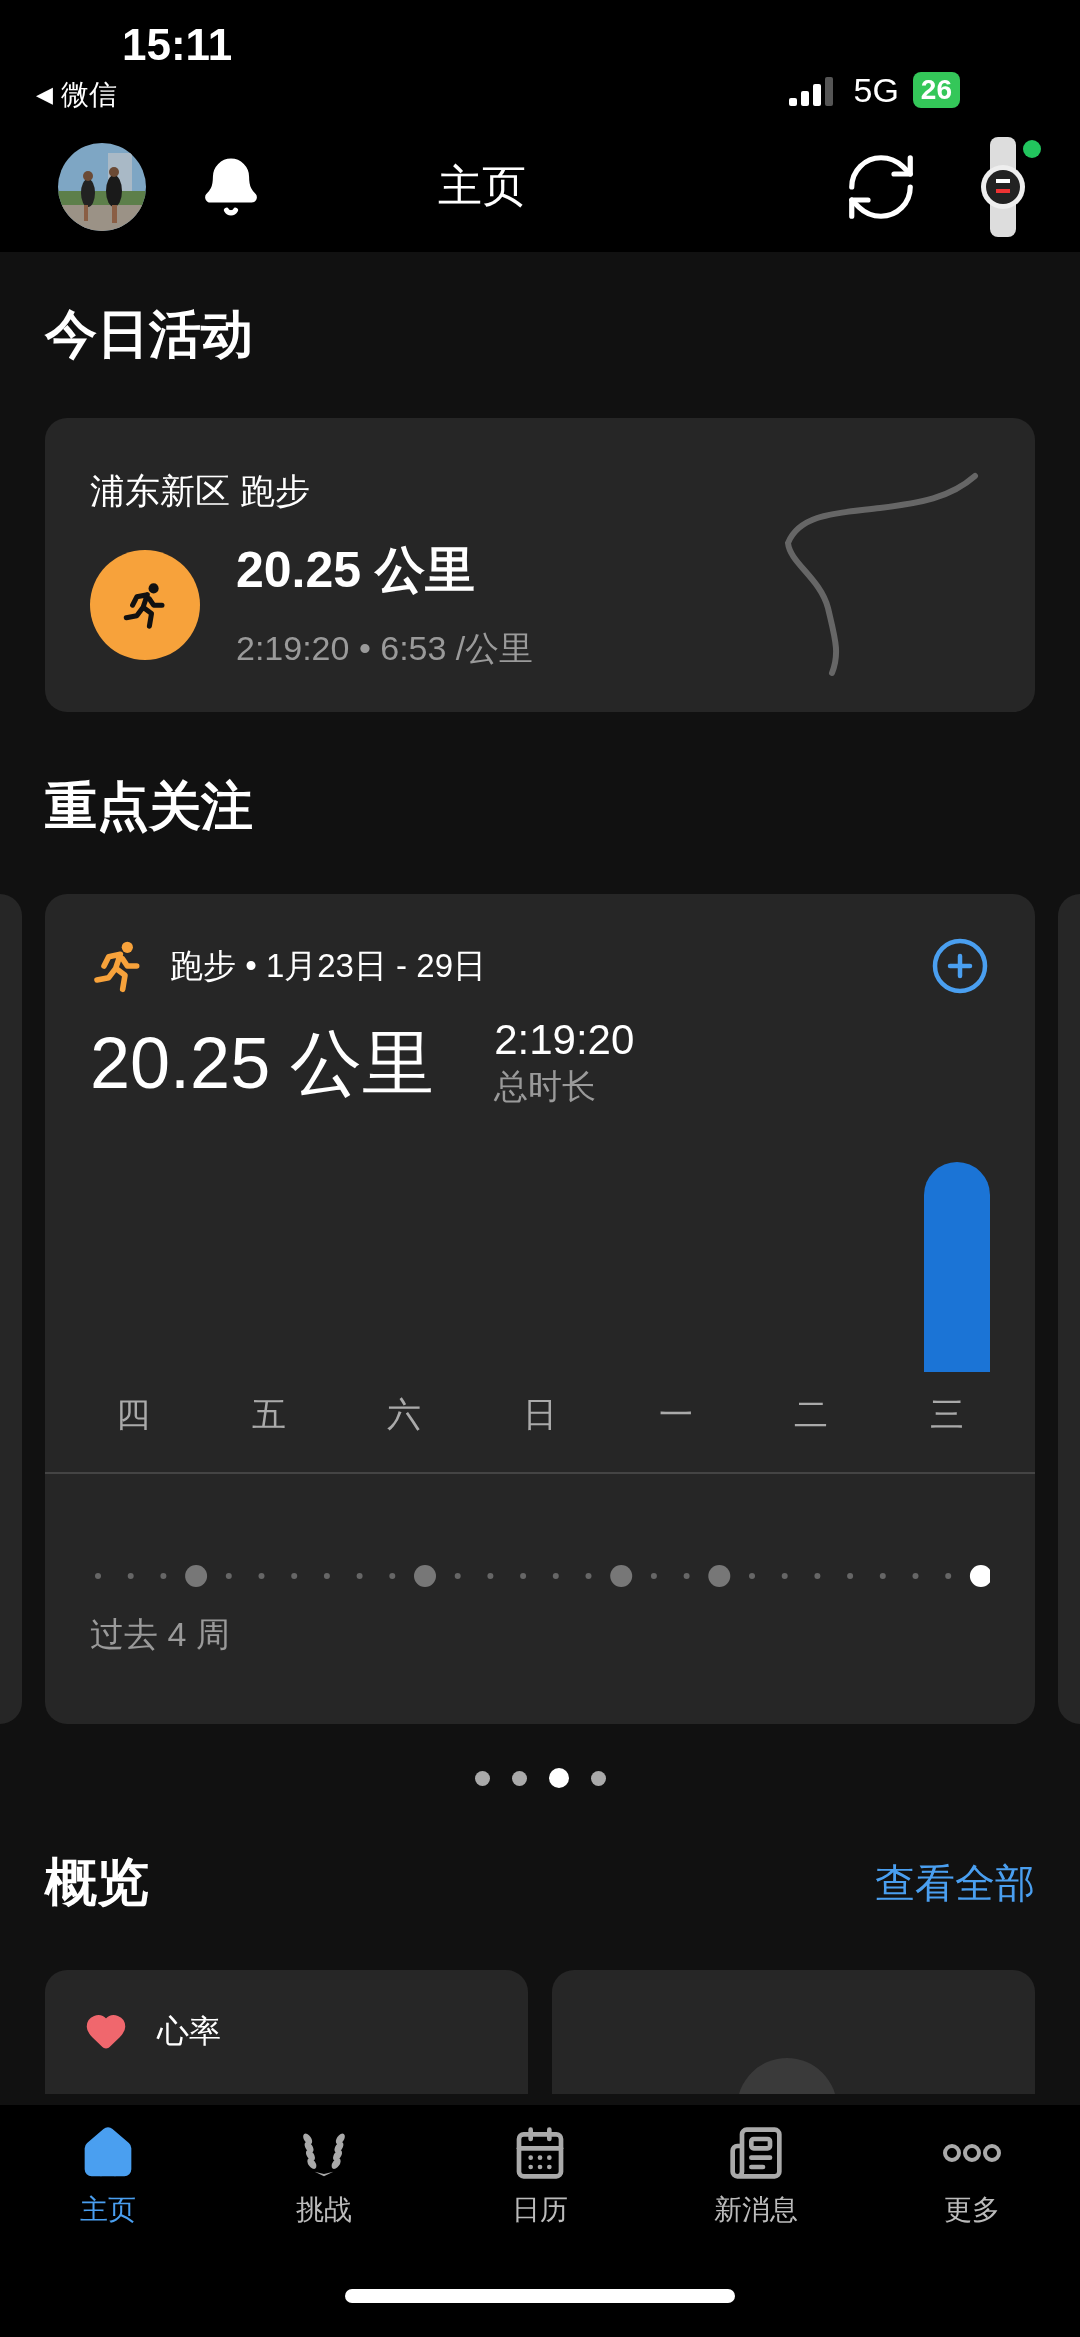 The width and height of the screenshot is (1080, 2337). What do you see at coordinates (404, 1414) in the screenshot?
I see `weekday-label: 六` at bounding box center [404, 1414].